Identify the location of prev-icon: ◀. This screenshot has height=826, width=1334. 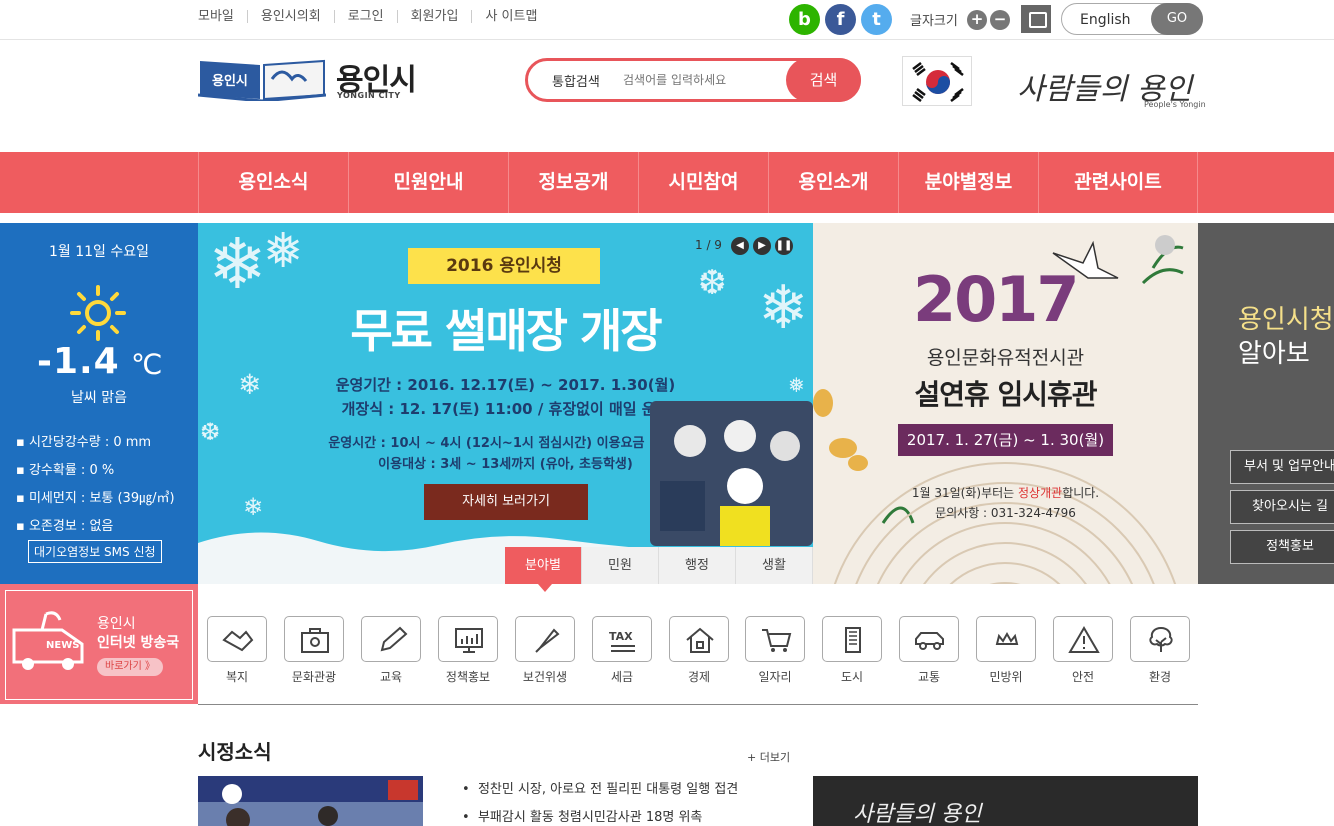
(740, 246).